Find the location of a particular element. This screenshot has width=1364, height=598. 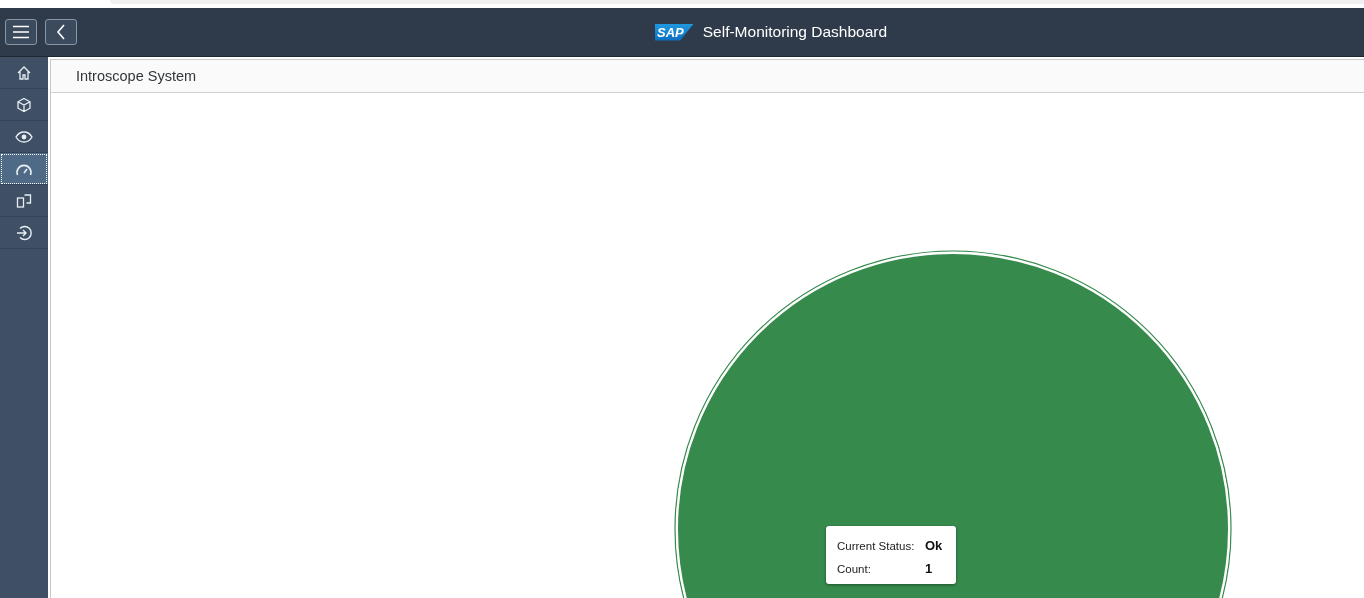

page-title: Introscope System is located at coordinates (136, 76).